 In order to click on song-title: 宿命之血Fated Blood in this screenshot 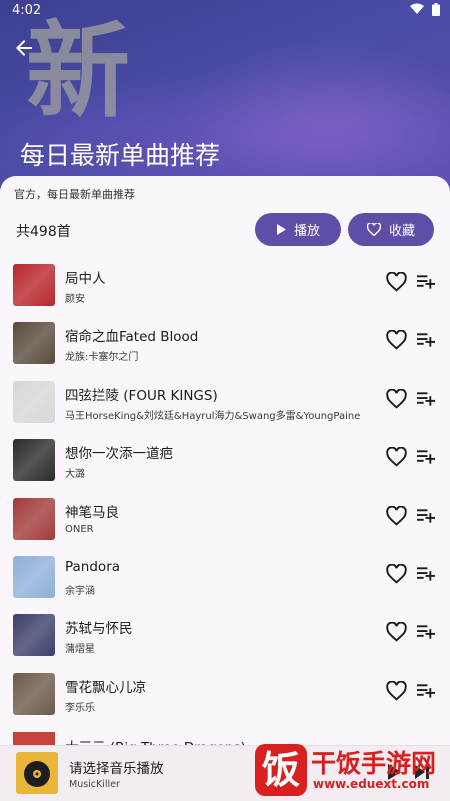, I will do `click(132, 337)`.